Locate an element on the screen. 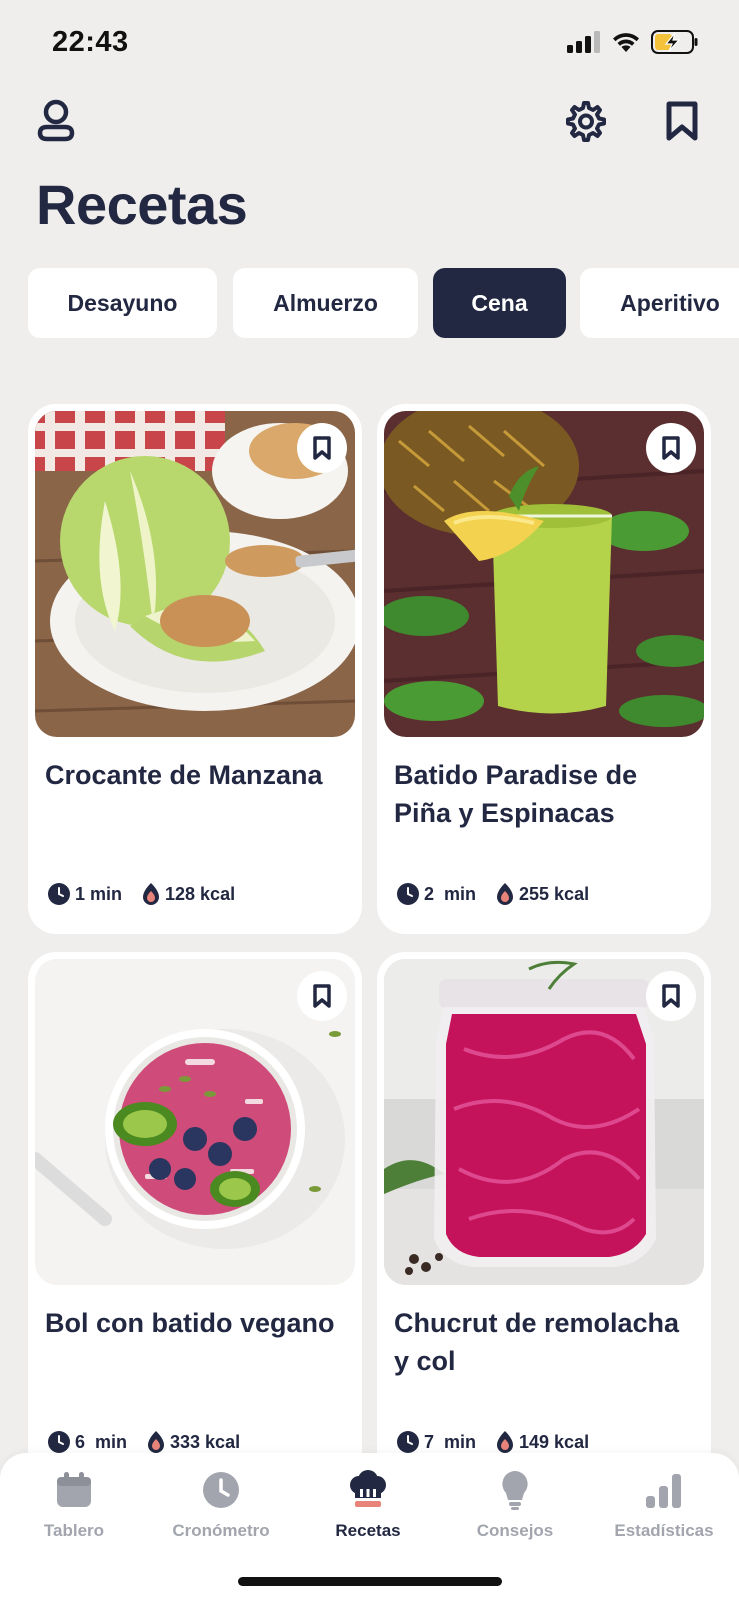 The width and height of the screenshot is (739, 1600). chef-hat-icon is located at coordinates (368, 1488).